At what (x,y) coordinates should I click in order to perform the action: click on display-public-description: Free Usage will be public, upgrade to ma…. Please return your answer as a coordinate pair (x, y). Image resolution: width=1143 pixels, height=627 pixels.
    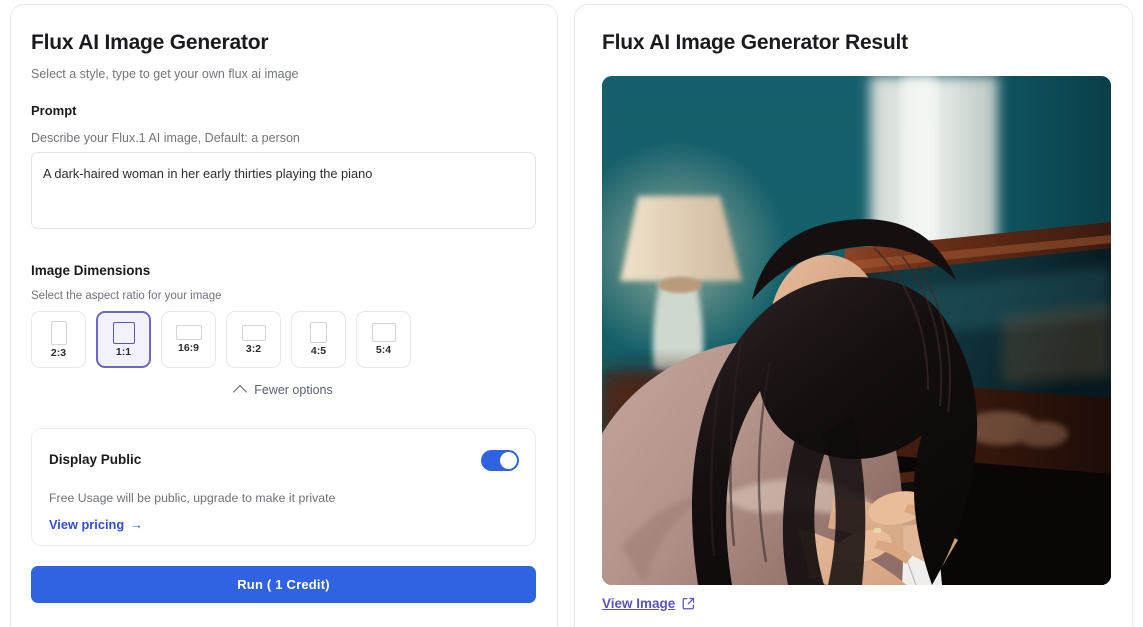
    Looking at the image, I should click on (192, 498).